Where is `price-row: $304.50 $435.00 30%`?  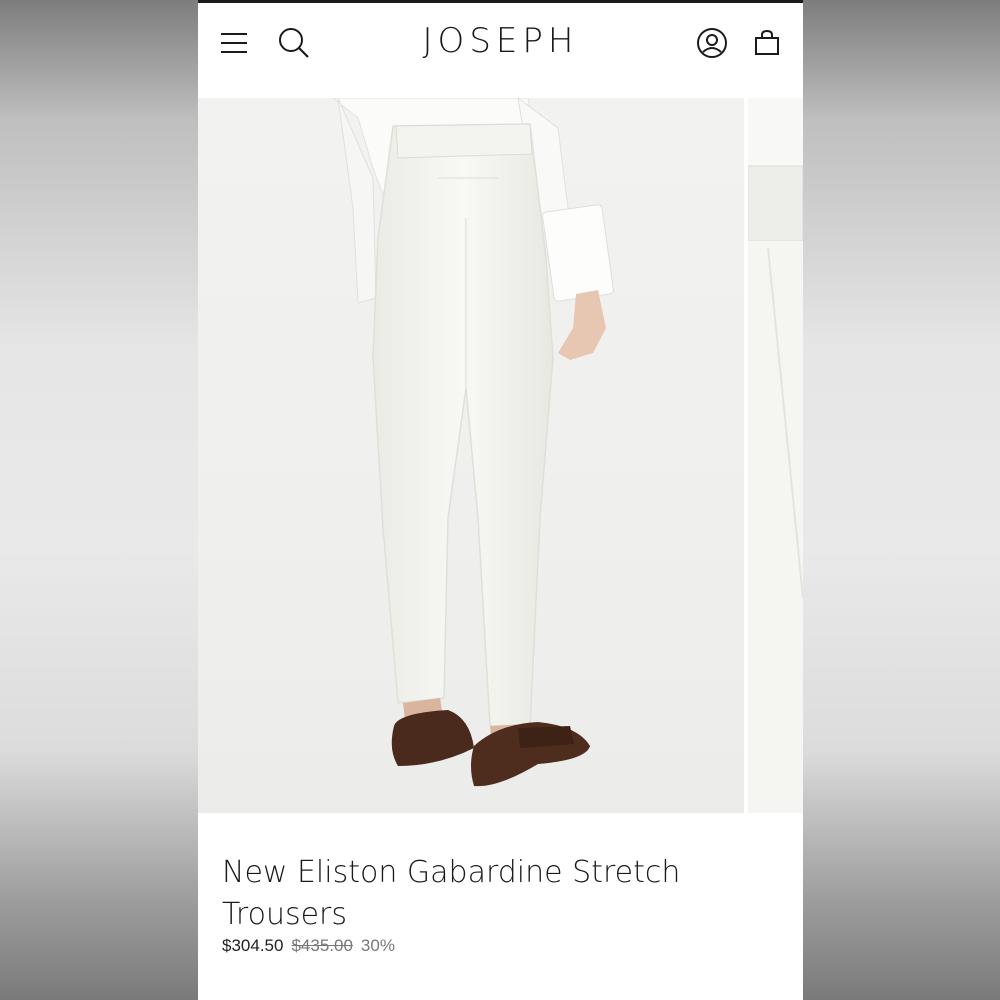 price-row: $304.50 $435.00 30% is located at coordinates (308, 946).